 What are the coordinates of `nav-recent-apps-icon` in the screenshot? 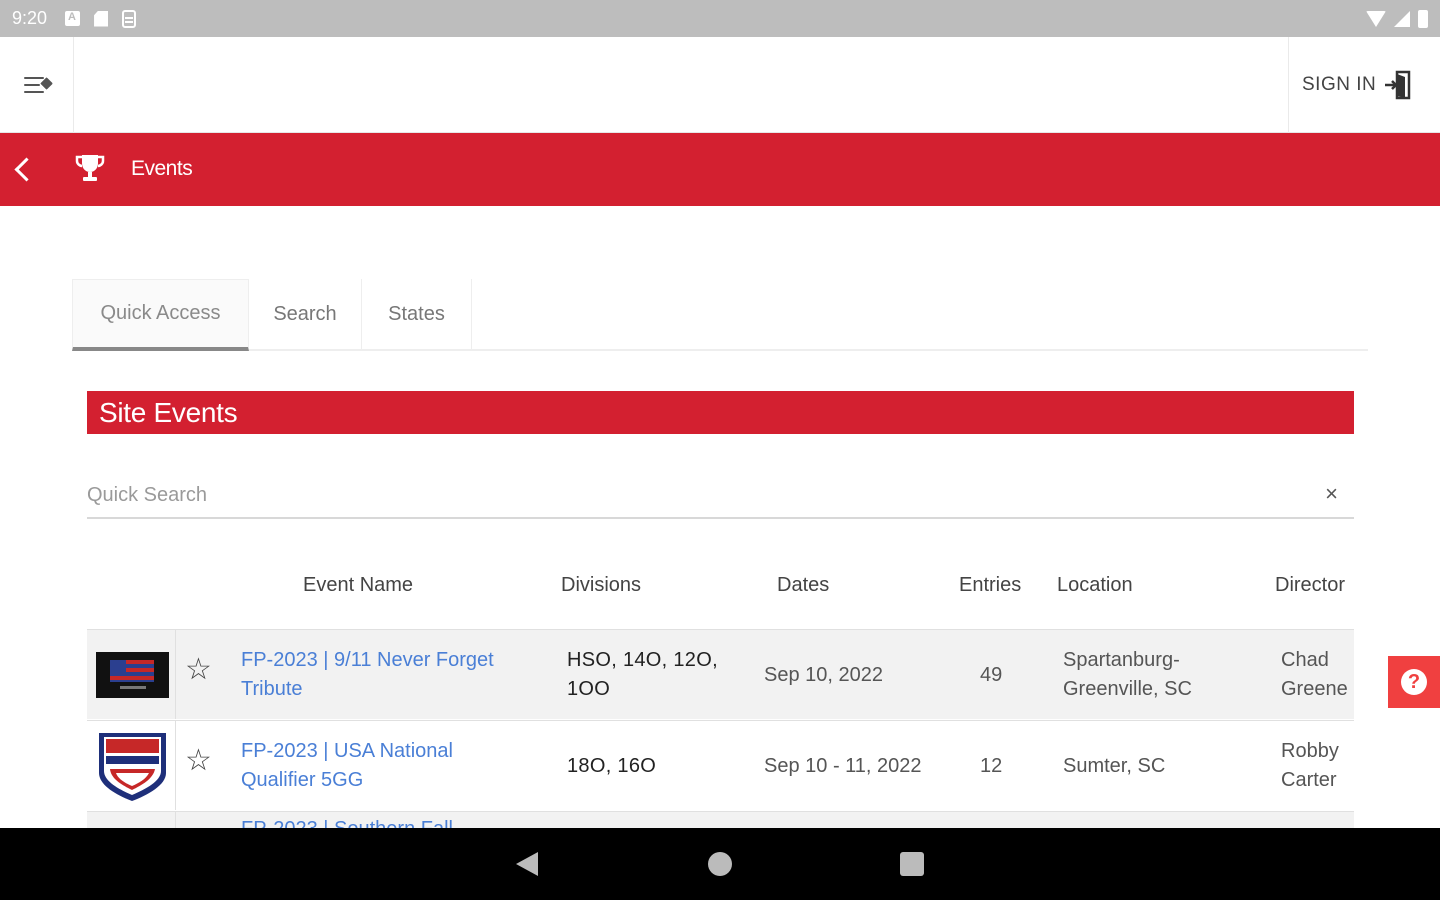 It's located at (912, 864).